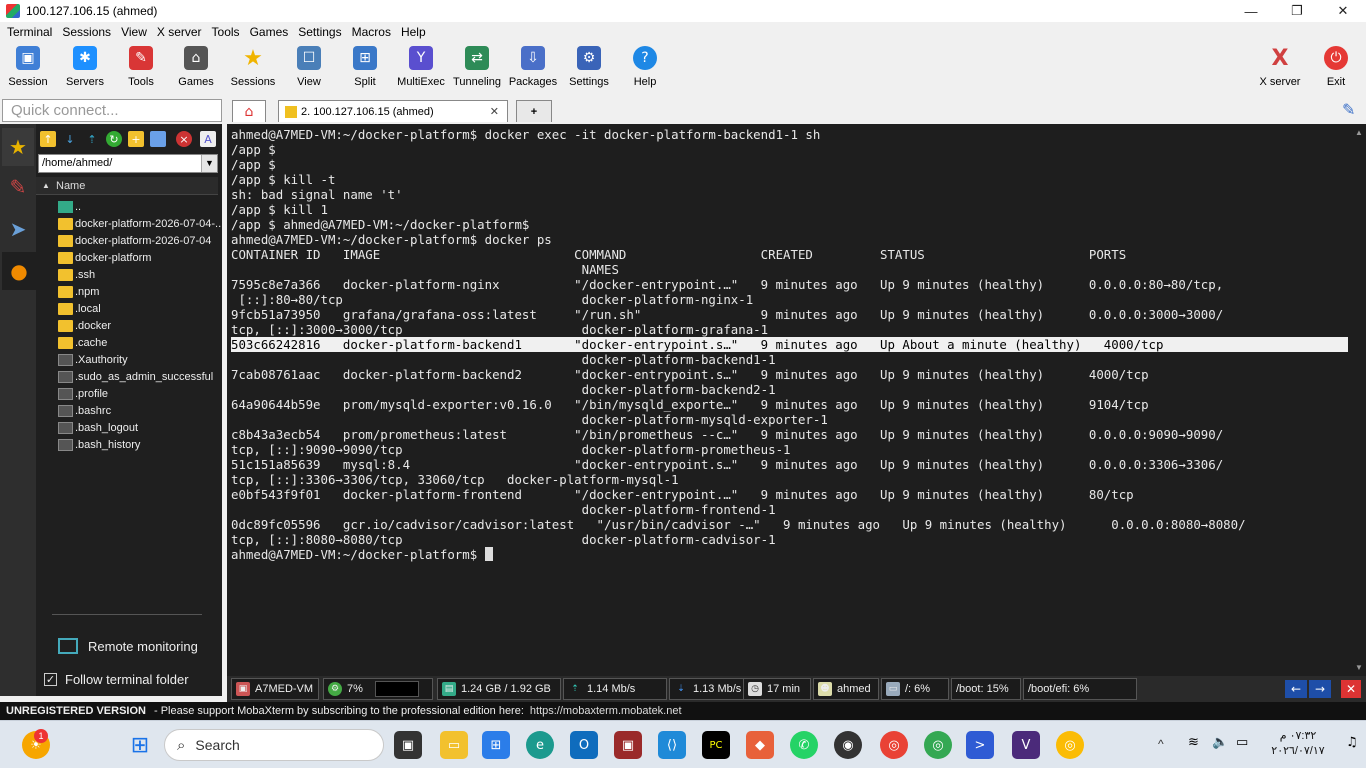 Image resolution: width=1366 pixels, height=768 pixels. Describe the element at coordinates (79, 308) in the screenshot. I see `file-list-item: .local` at that location.